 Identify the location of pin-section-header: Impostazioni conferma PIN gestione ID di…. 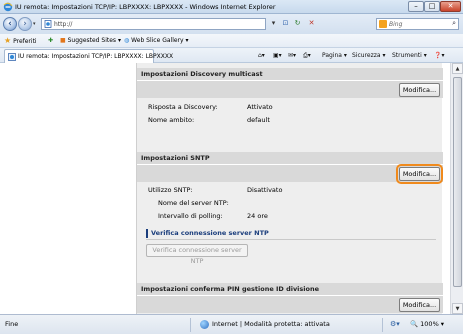
(290, 289).